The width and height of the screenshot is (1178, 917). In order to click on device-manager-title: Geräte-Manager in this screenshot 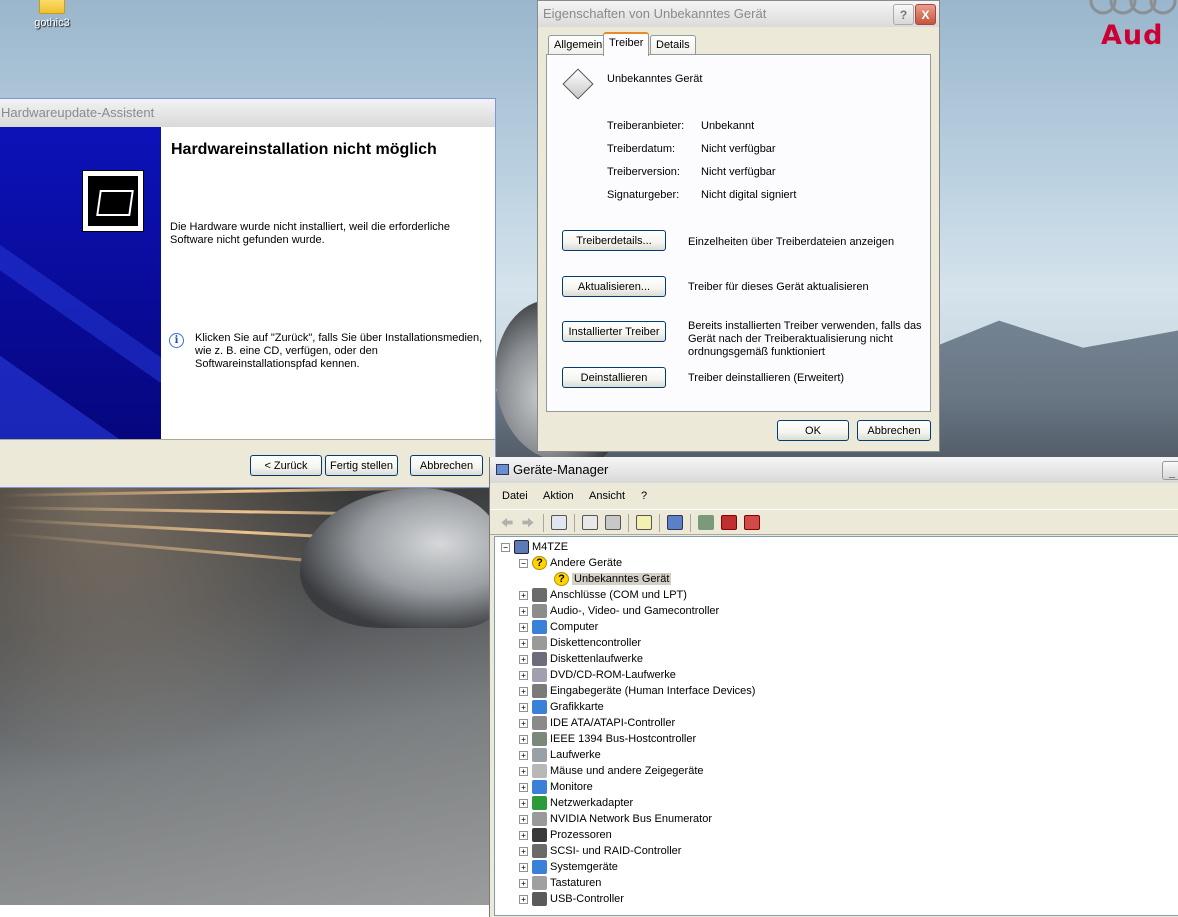, I will do `click(561, 469)`.